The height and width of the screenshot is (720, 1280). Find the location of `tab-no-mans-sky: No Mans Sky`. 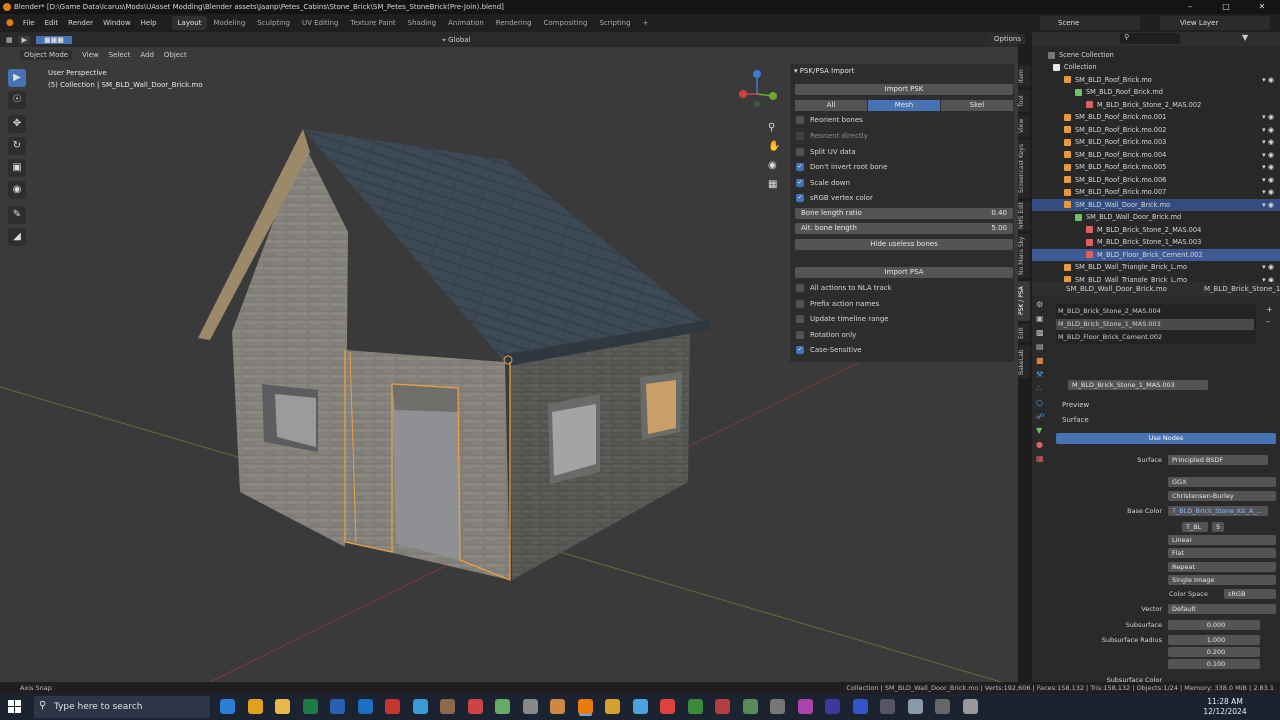

tab-no-mans-sky: No Mans Sky is located at coordinates (1024, 256).